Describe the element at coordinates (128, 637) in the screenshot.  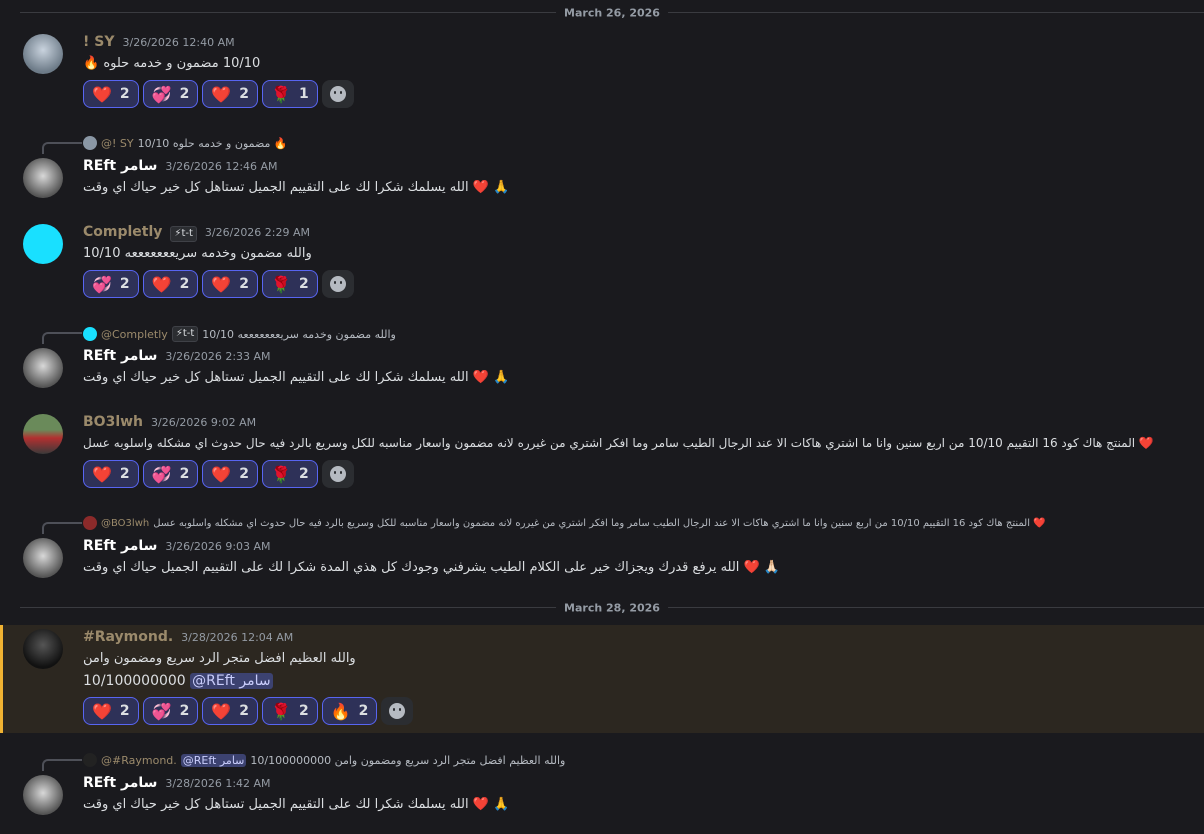
I see `username: #Raymond.` at that location.